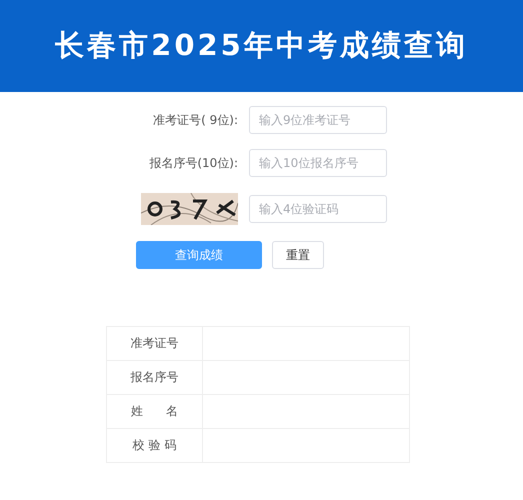 This screenshot has height=500, width=523. Describe the element at coordinates (154, 377) in the screenshot. I see `row-label: 报名序号` at that location.